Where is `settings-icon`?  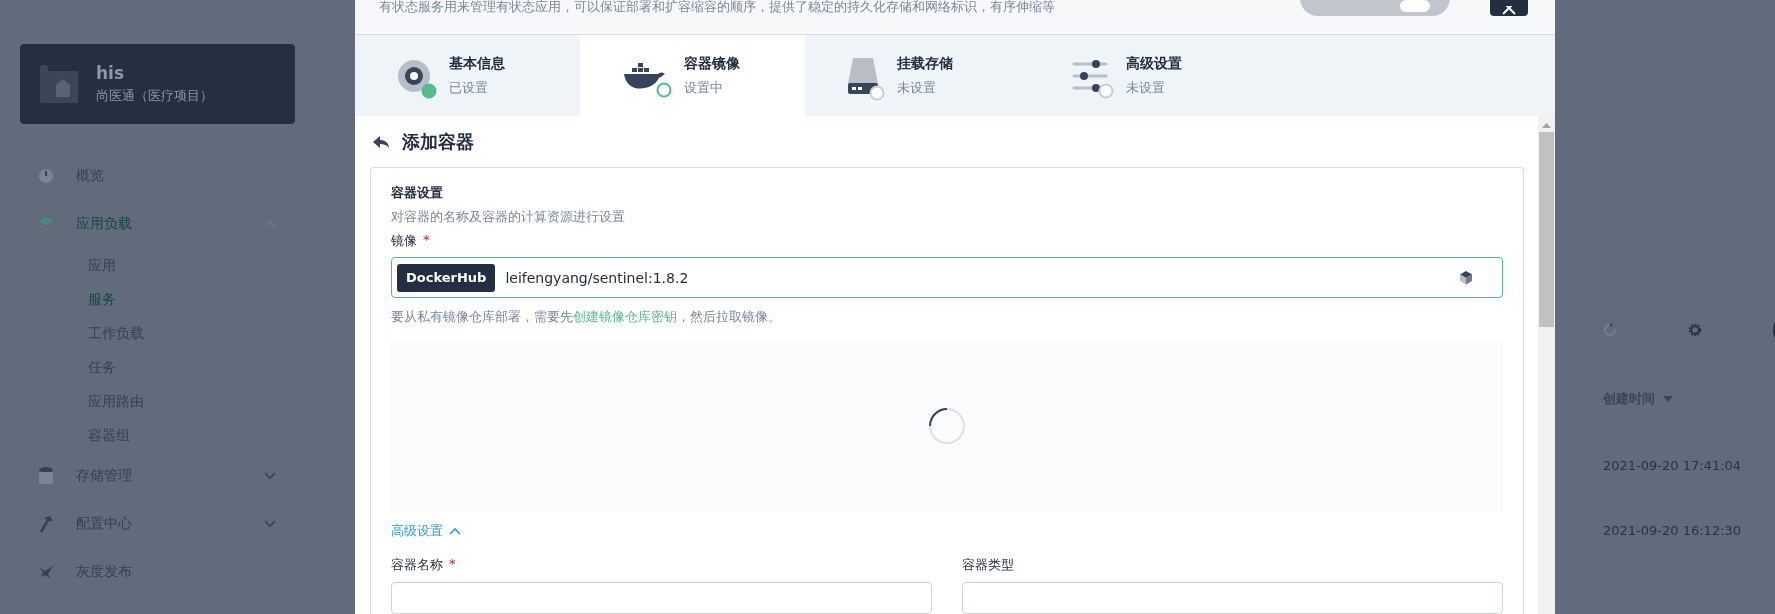 settings-icon is located at coordinates (1695, 330).